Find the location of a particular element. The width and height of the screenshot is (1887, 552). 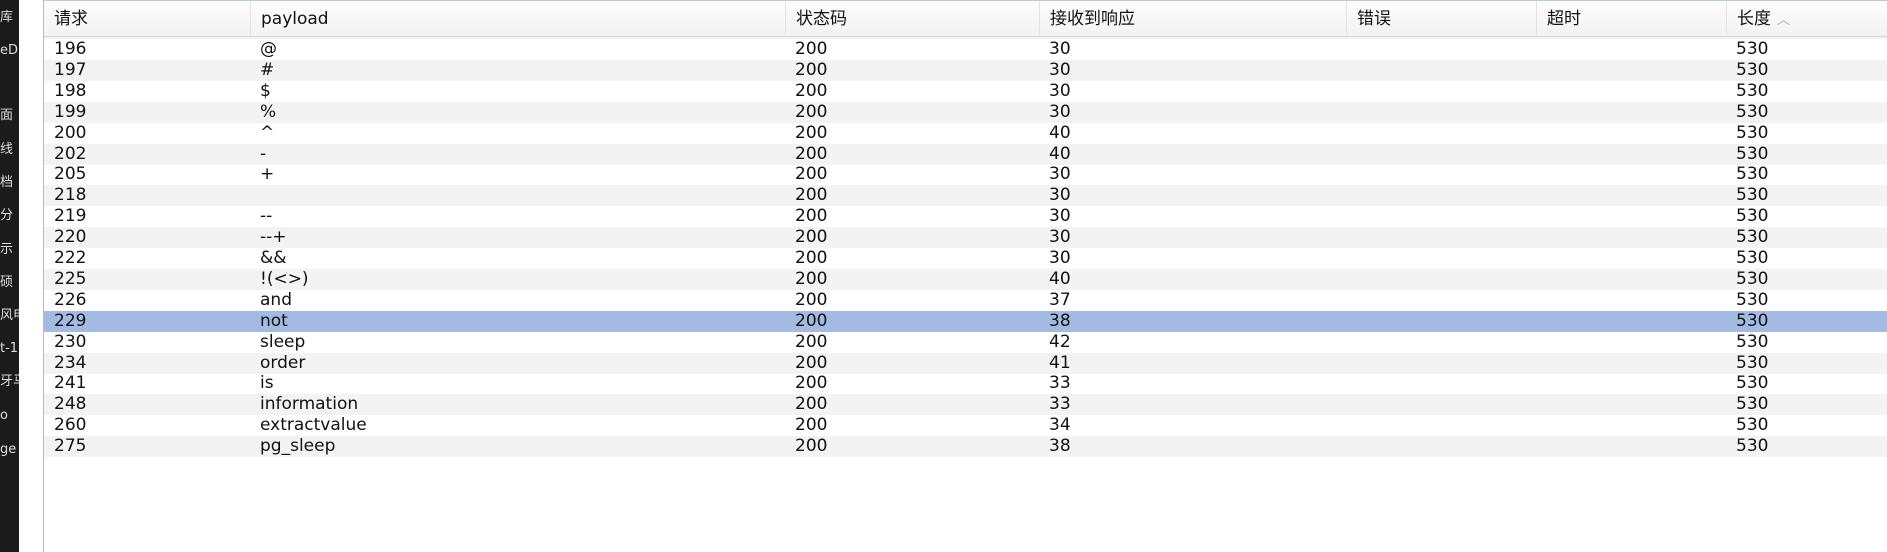

table-row: 220 --+ 200 30 530 is located at coordinates (965, 238).